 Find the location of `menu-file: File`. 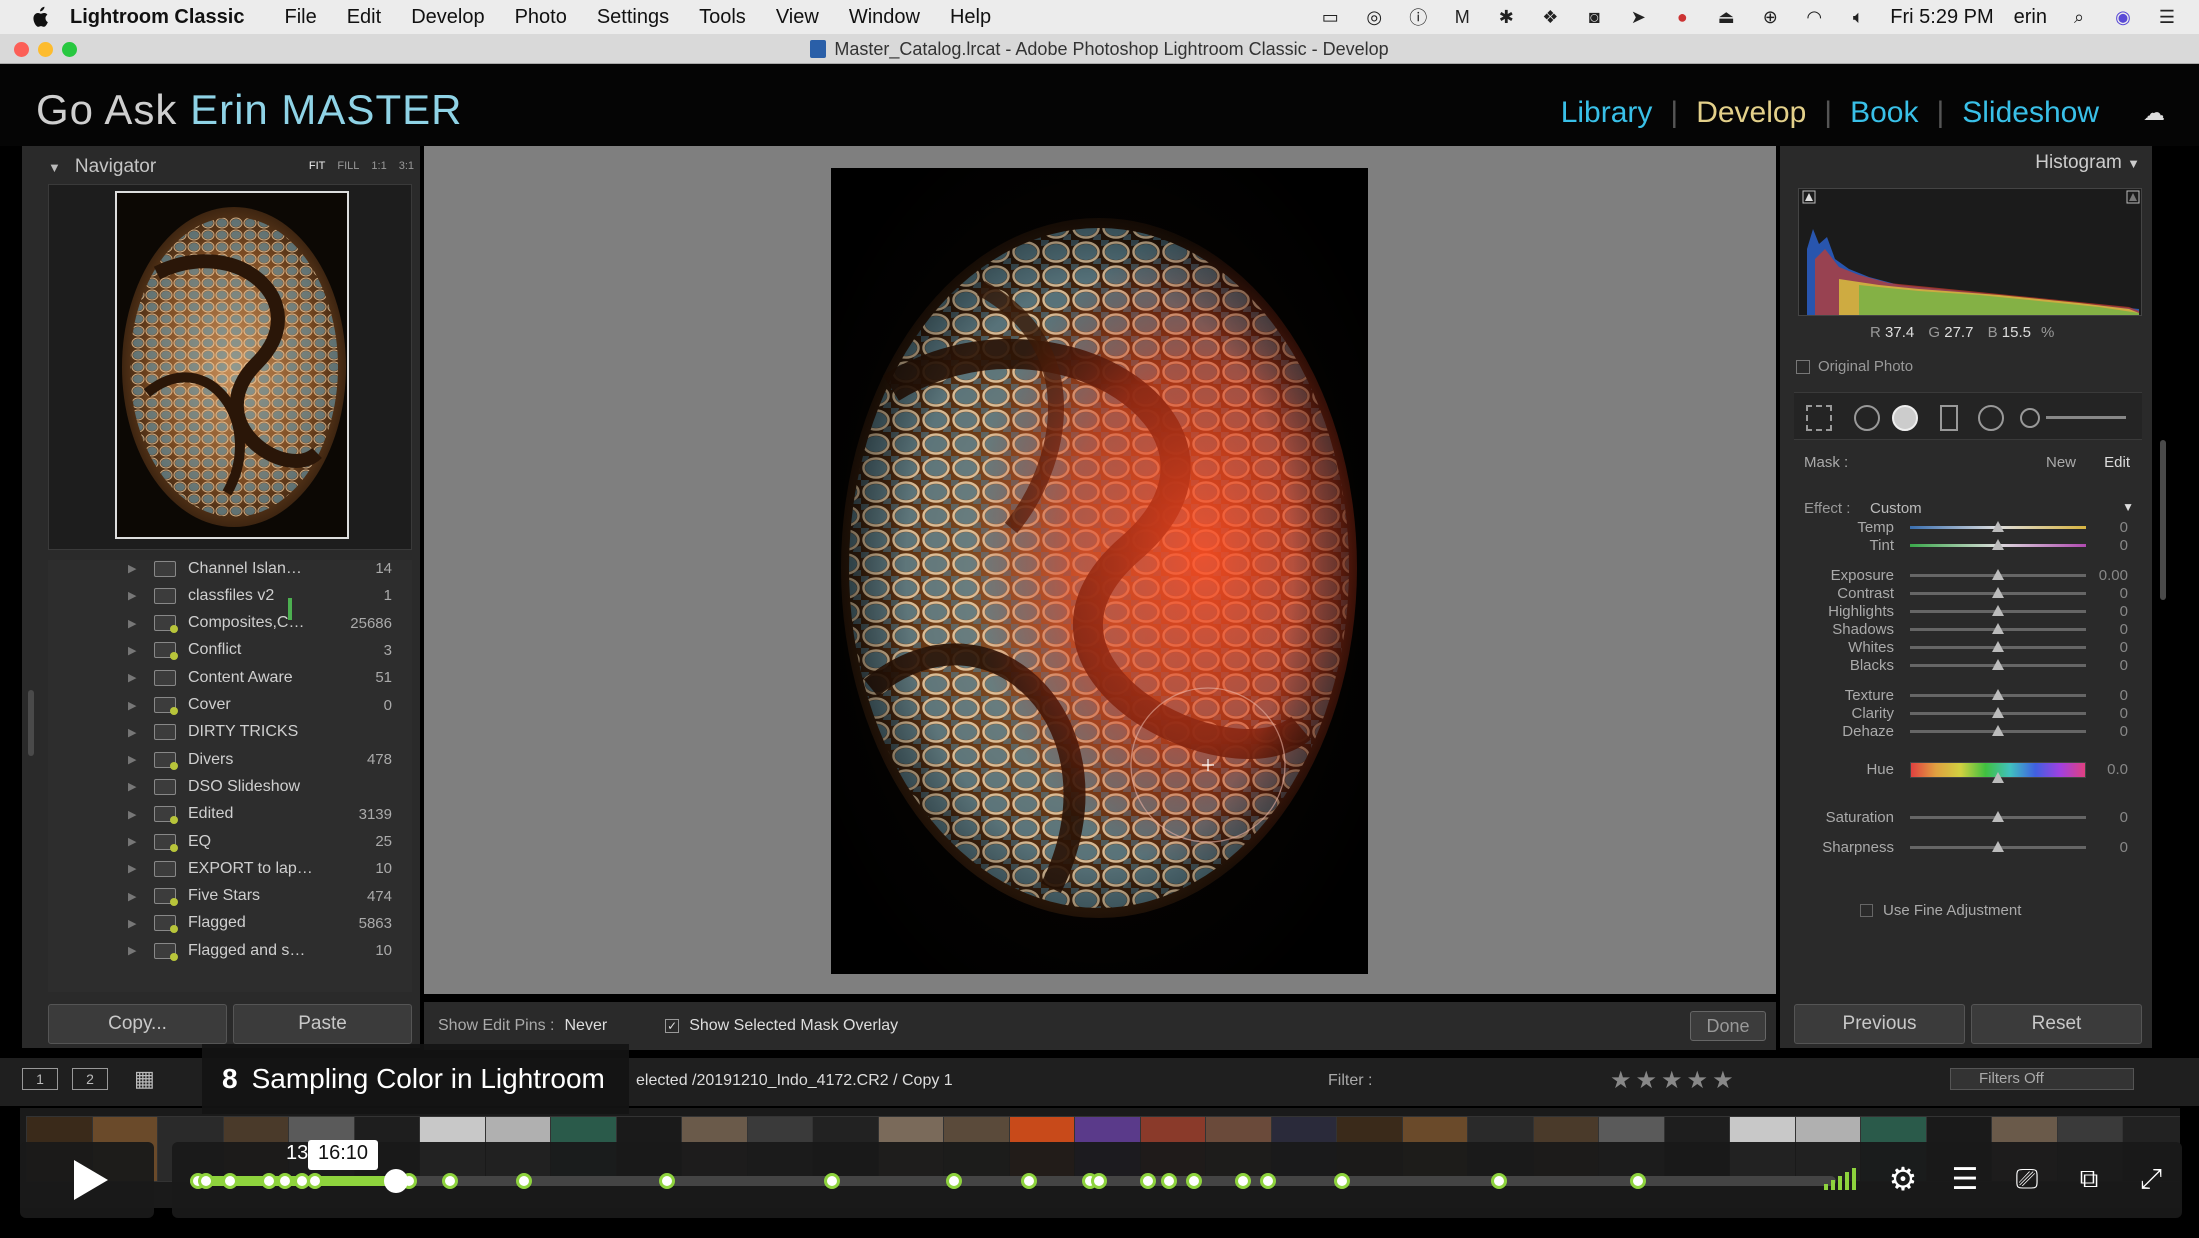

menu-file: File is located at coordinates (300, 17).